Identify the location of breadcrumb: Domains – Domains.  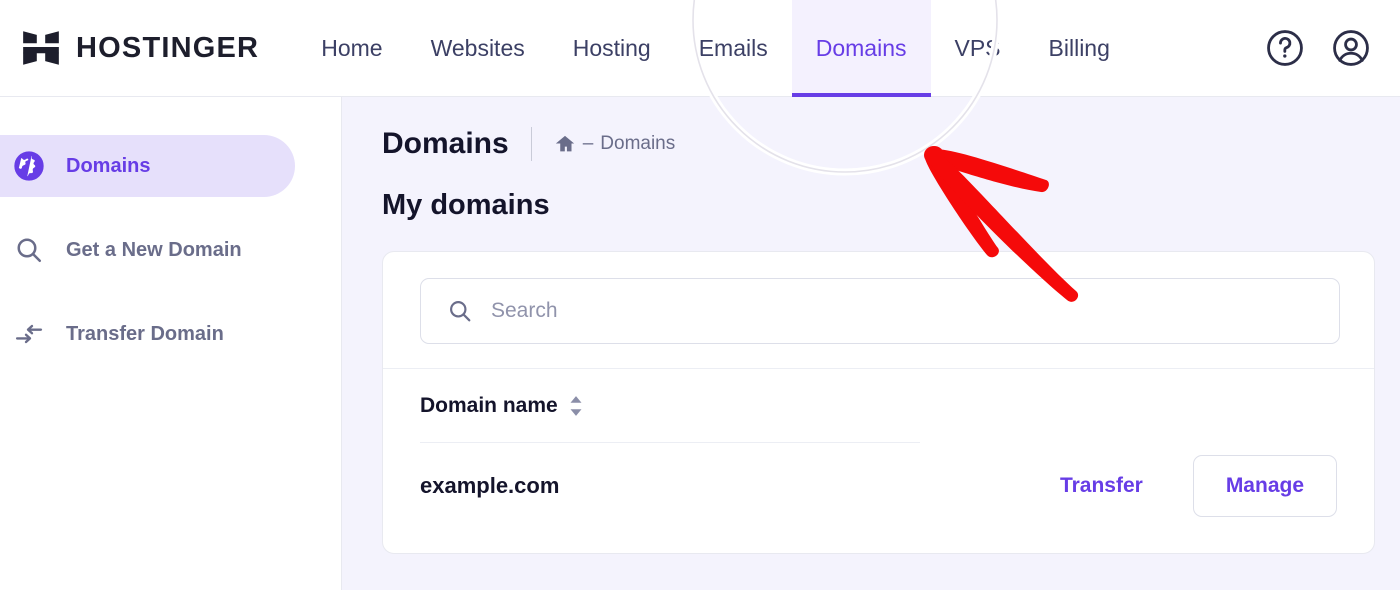
(877, 144).